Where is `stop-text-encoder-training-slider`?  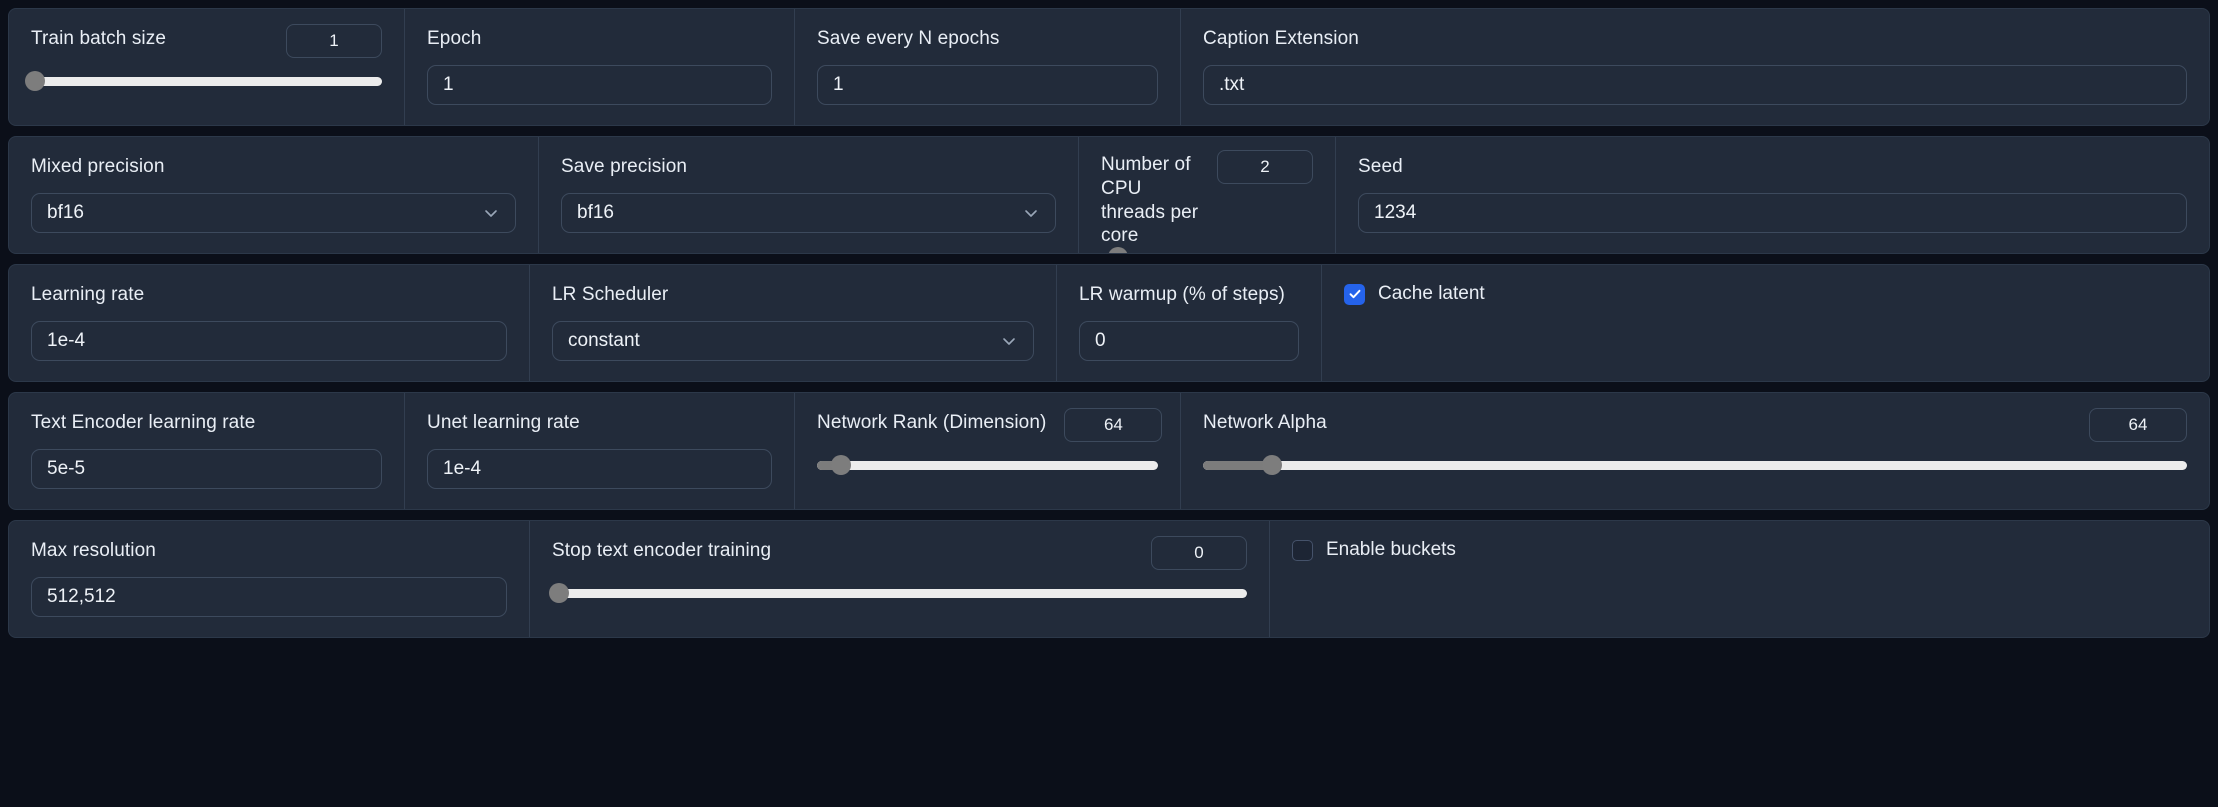 stop-text-encoder-training-slider is located at coordinates (897, 593).